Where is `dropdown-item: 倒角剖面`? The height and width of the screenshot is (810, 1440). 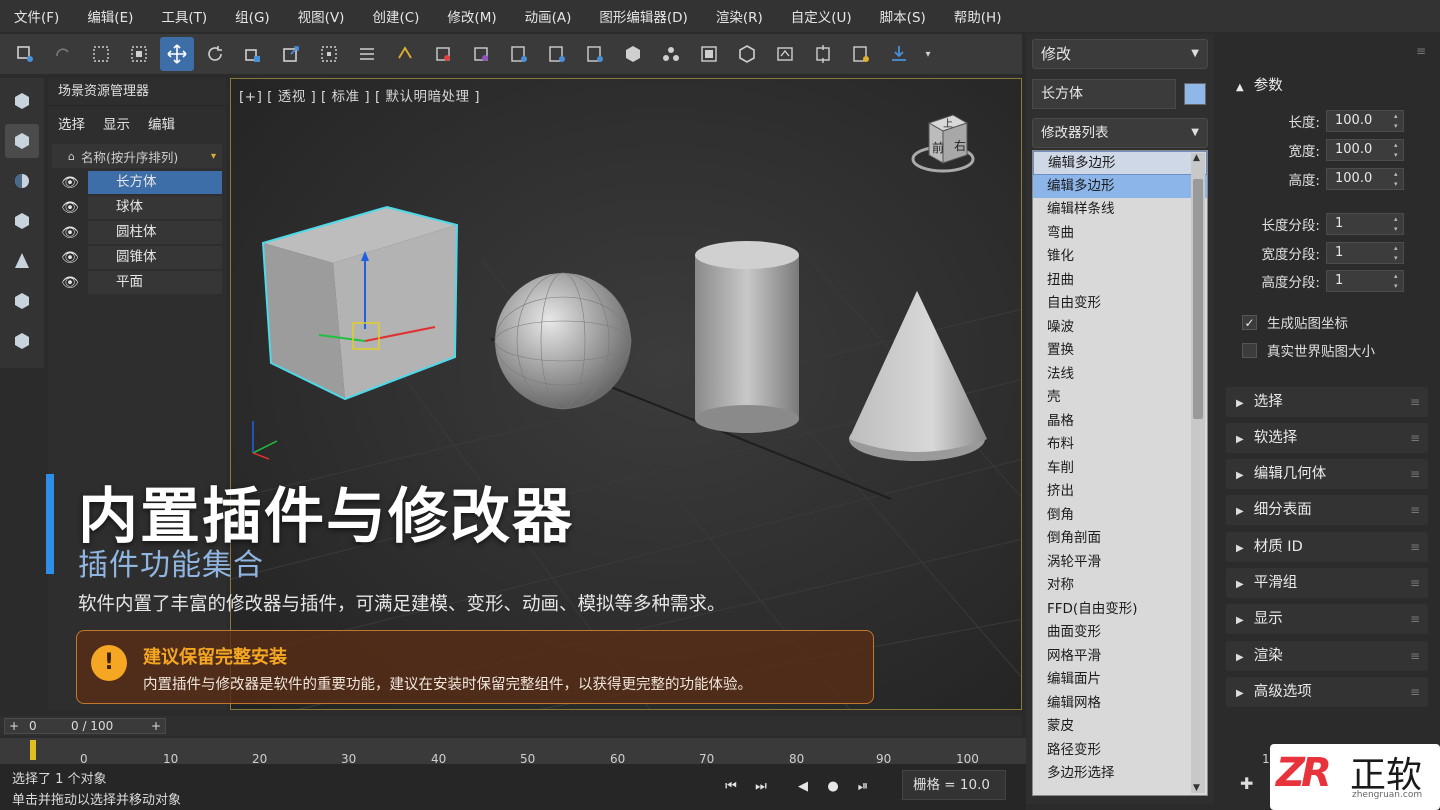
dropdown-item: 倒角剖面 is located at coordinates (1120, 539).